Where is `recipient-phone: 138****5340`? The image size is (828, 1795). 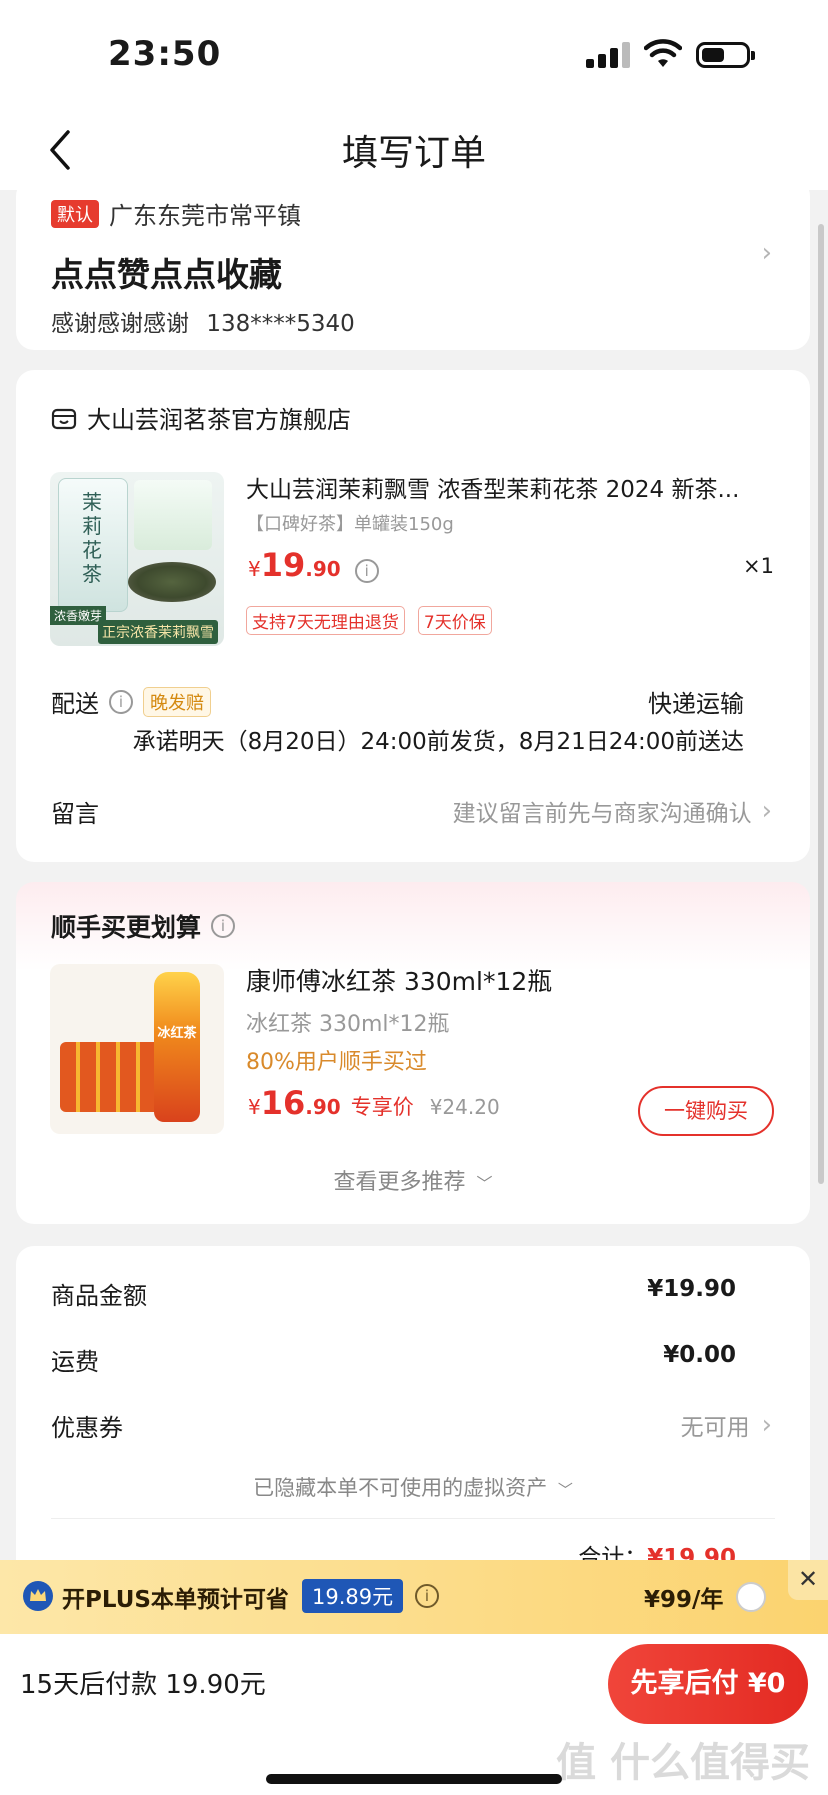
recipient-phone: 138****5340 is located at coordinates (280, 324).